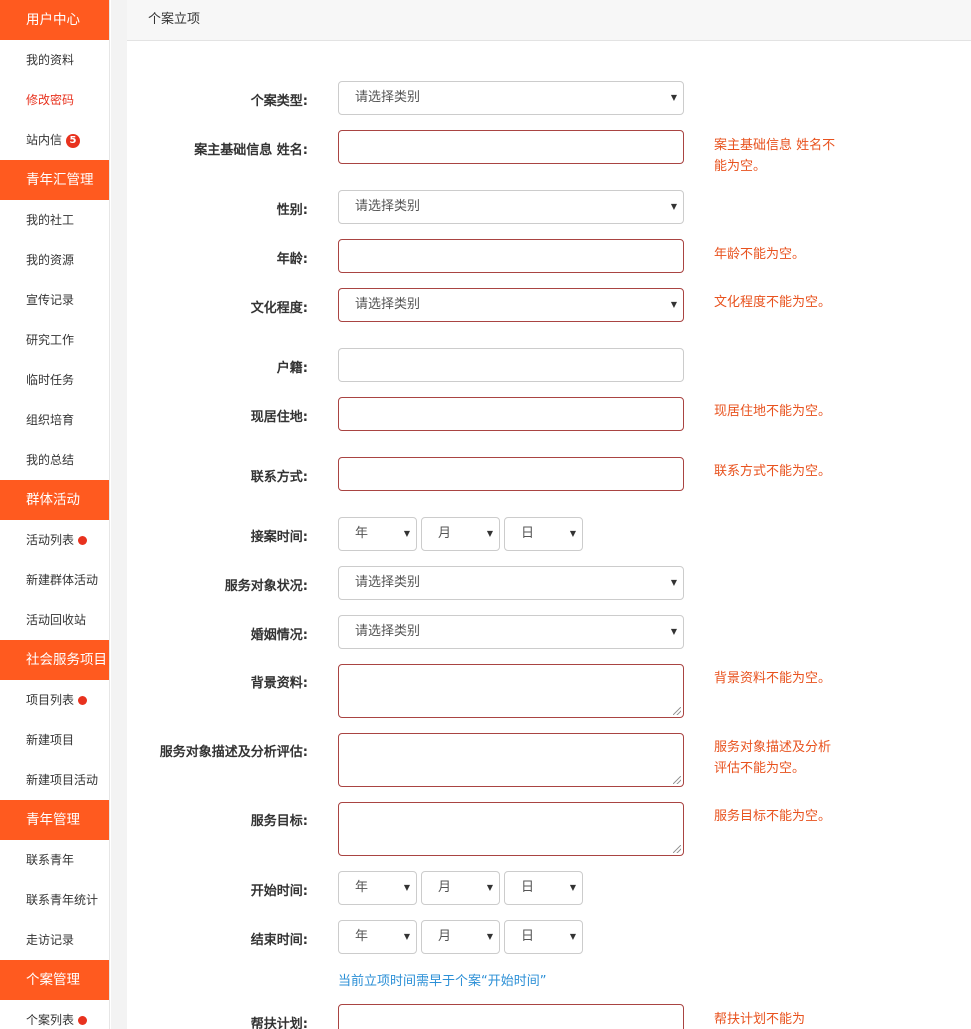 The image size is (971, 1029). What do you see at coordinates (54, 580) in the screenshot?
I see `sidebar-item-new-group-activity: 新建群体活动` at bounding box center [54, 580].